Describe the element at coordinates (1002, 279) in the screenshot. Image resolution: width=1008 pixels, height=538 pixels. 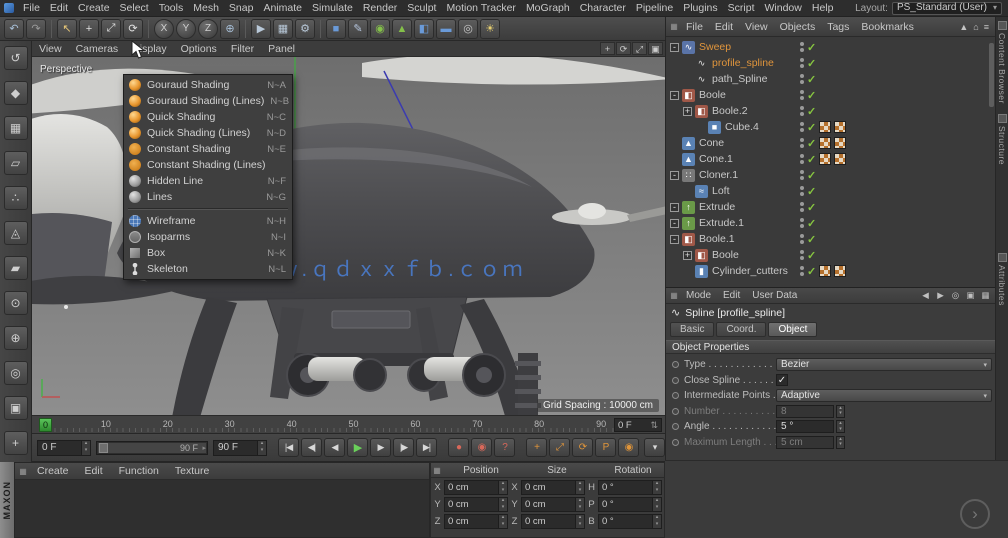
I see `dock-tab-attributes: Attributes` at that location.